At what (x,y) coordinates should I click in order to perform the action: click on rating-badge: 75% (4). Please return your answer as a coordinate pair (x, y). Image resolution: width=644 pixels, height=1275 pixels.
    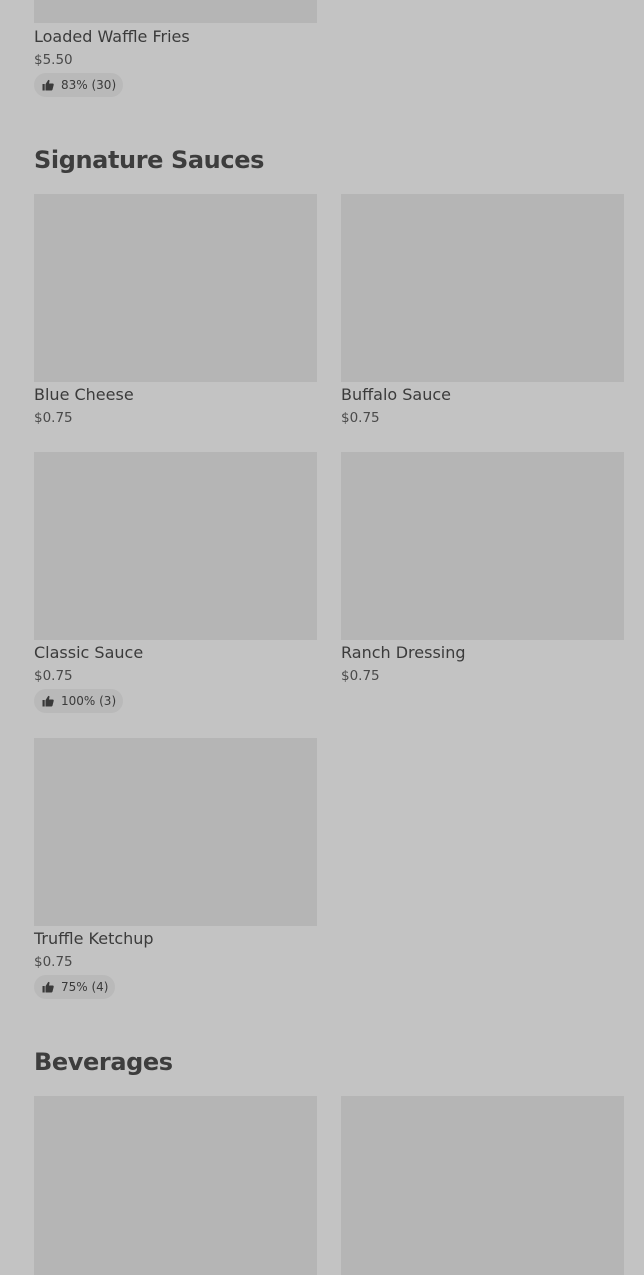
    Looking at the image, I should click on (74, 987).